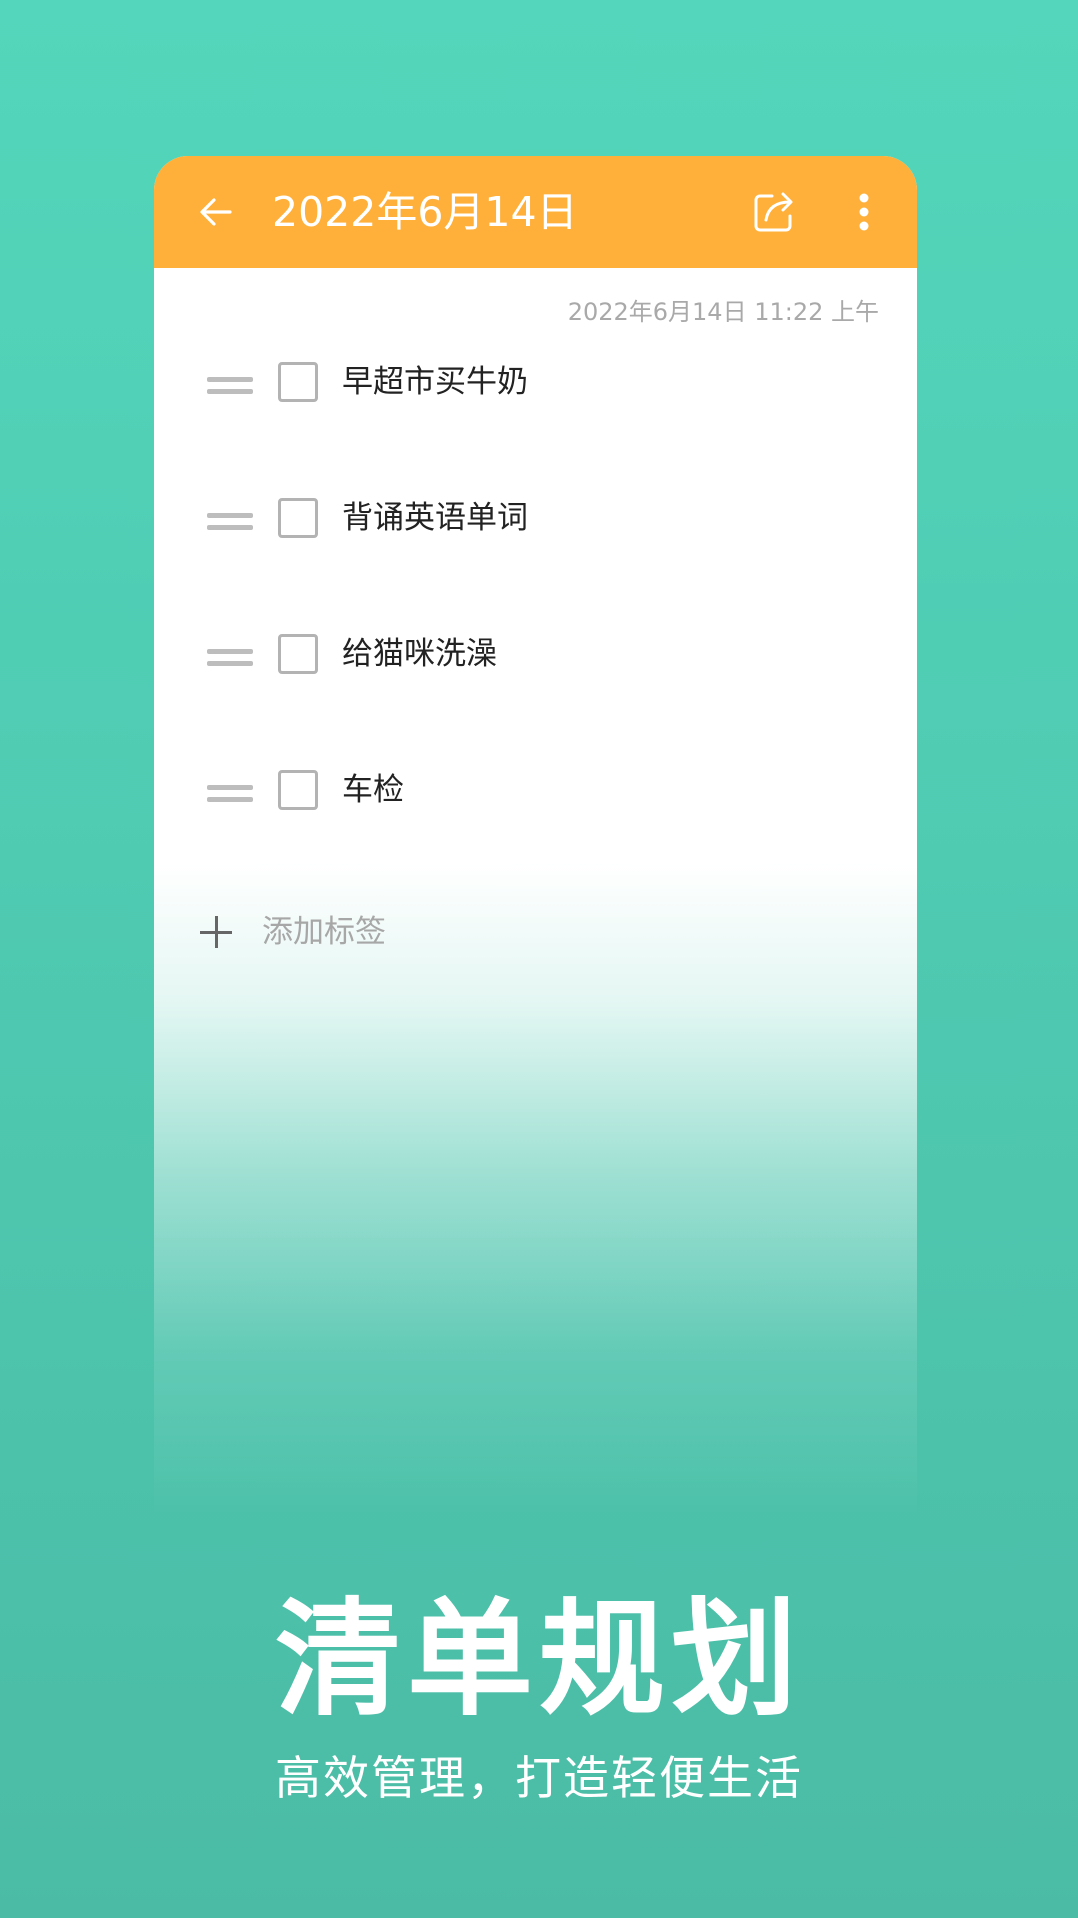 The image size is (1078, 1918). Describe the element at coordinates (539, 1659) in the screenshot. I see `promo-headline: 清单规划` at that location.